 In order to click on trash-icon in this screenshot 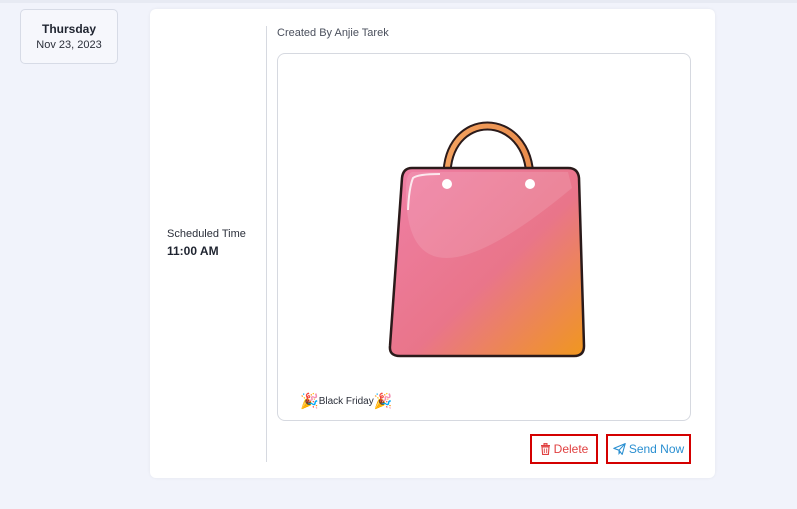, I will do `click(545, 449)`.